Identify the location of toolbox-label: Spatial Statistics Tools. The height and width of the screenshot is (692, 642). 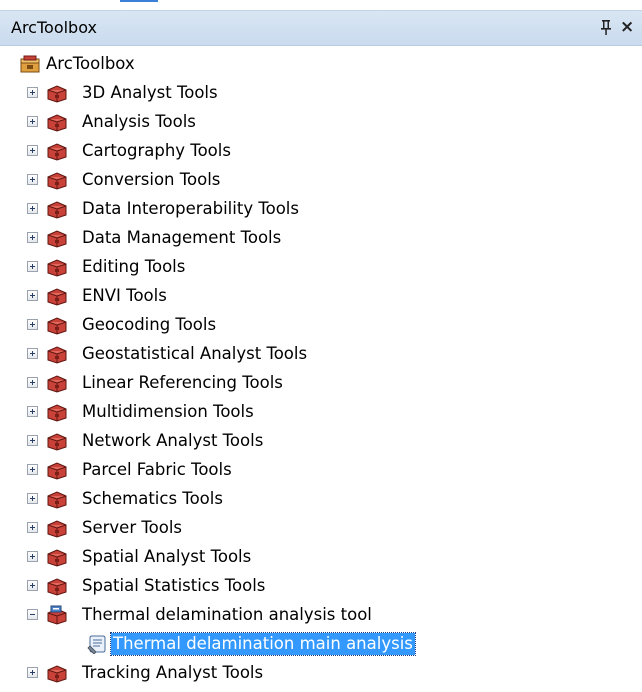
(174, 585).